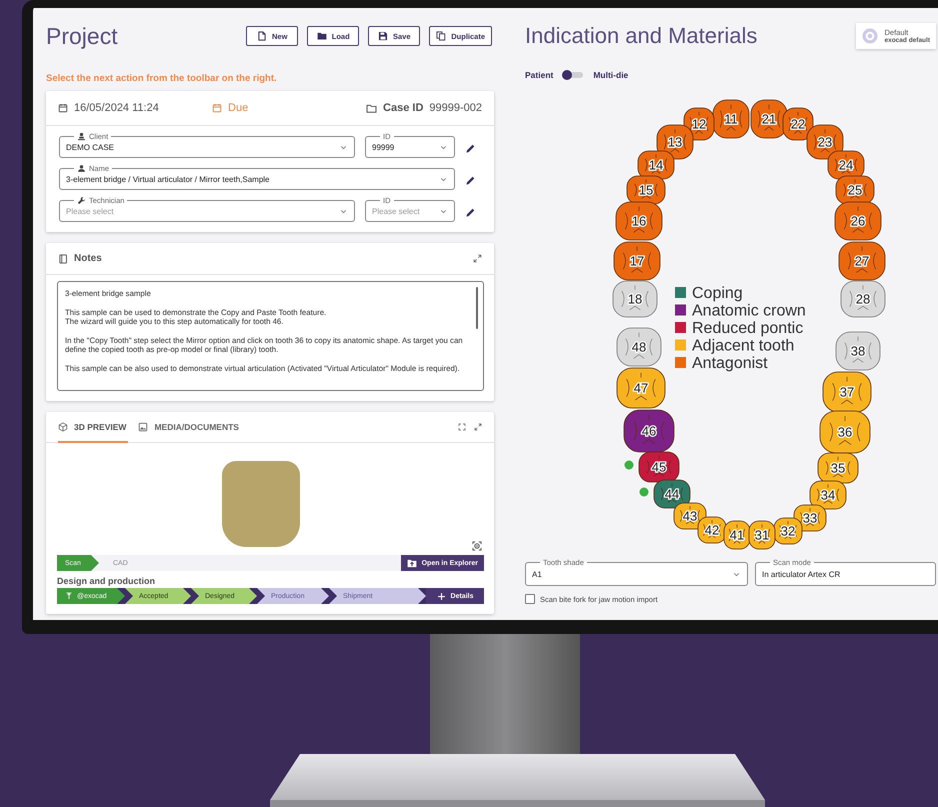  I want to click on tooth: 24, so click(846, 165).